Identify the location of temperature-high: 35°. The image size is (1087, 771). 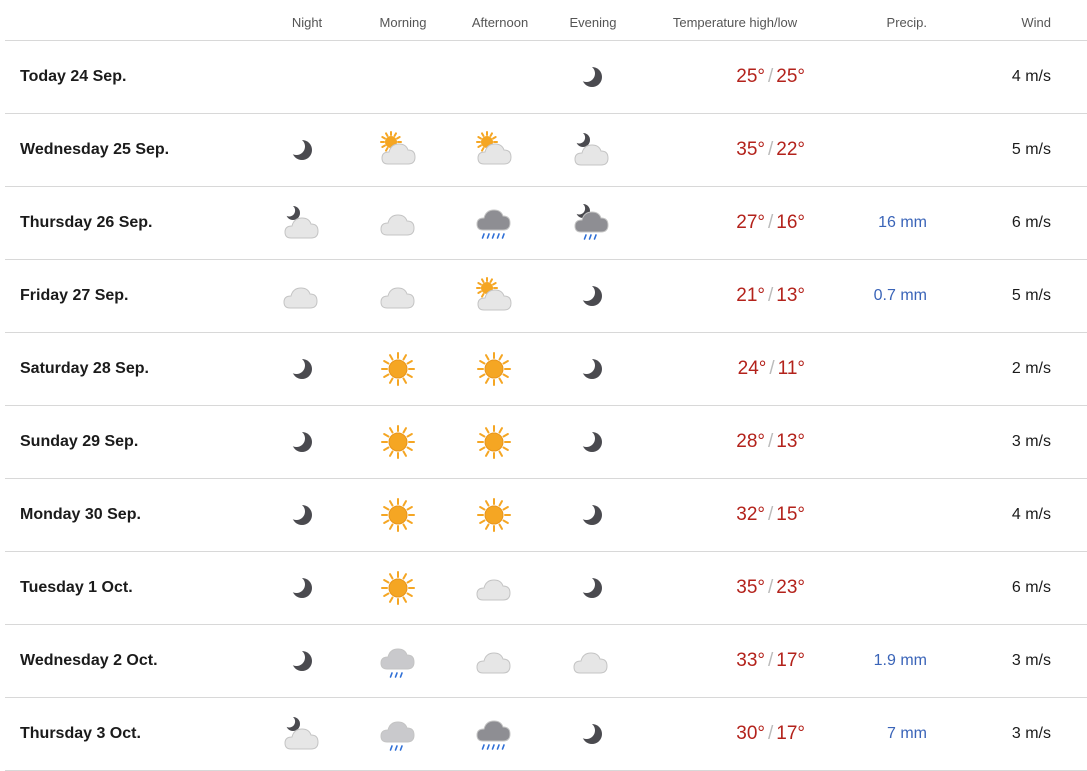
(750, 149).